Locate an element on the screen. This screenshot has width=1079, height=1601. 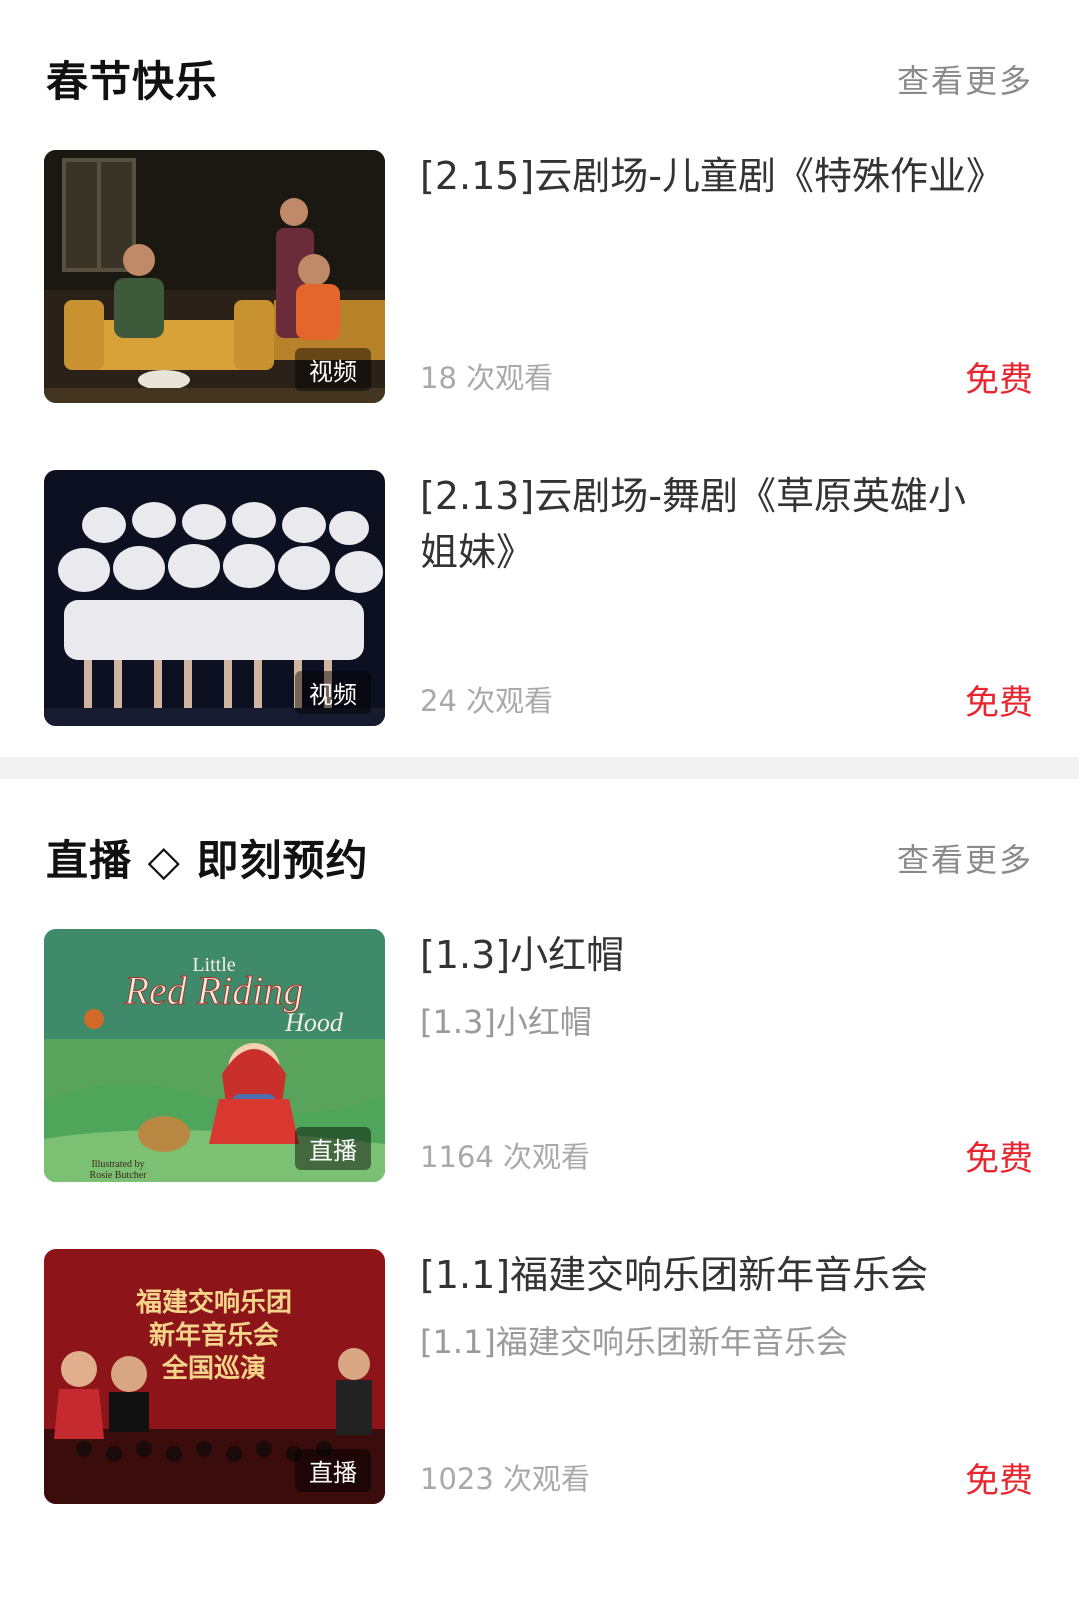
thumbnail-image: 福建交响乐团 新年音乐会 全国巡演 直播 is located at coordinates (214, 1376).